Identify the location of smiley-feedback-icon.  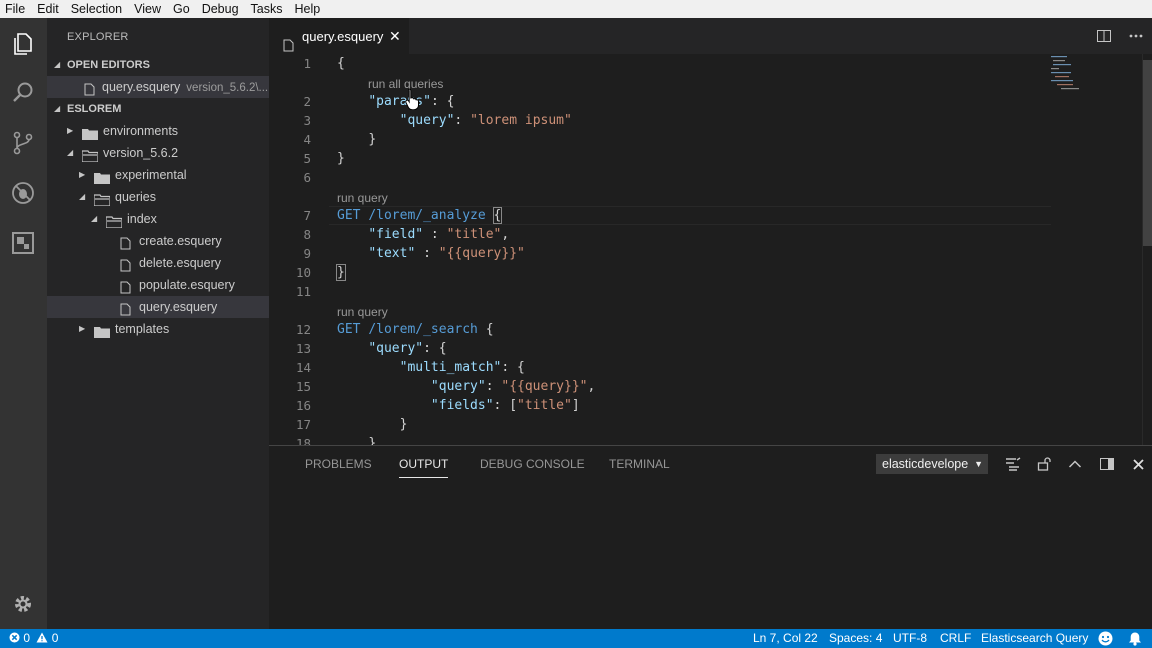
(1105, 639).